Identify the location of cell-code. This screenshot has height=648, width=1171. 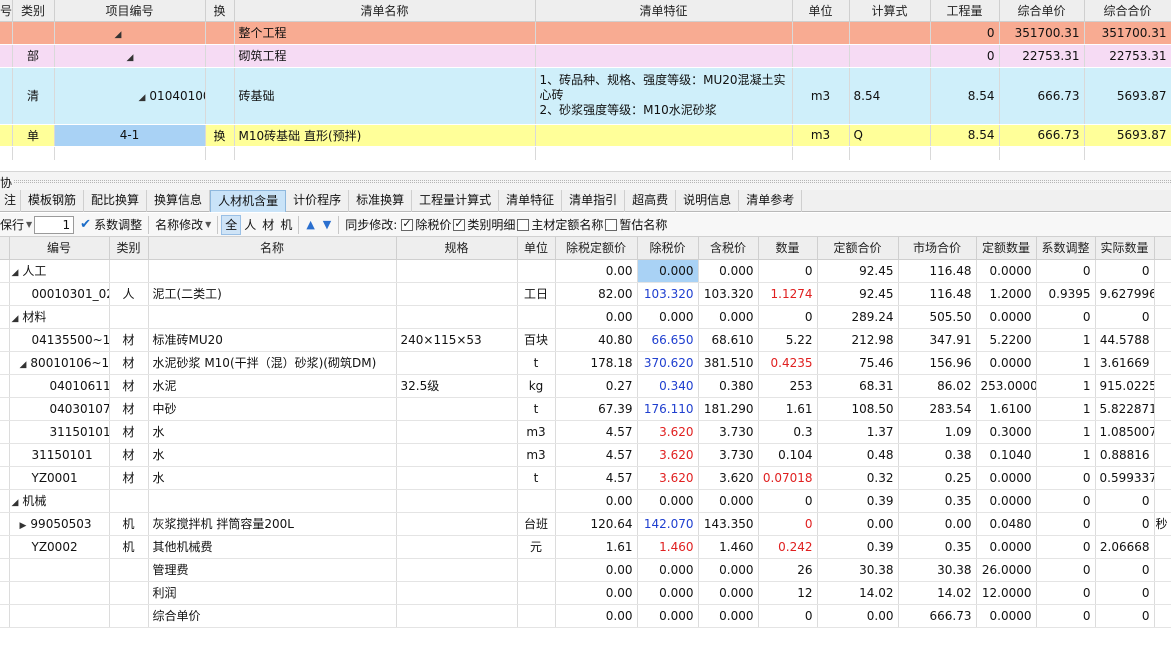
(59, 616).